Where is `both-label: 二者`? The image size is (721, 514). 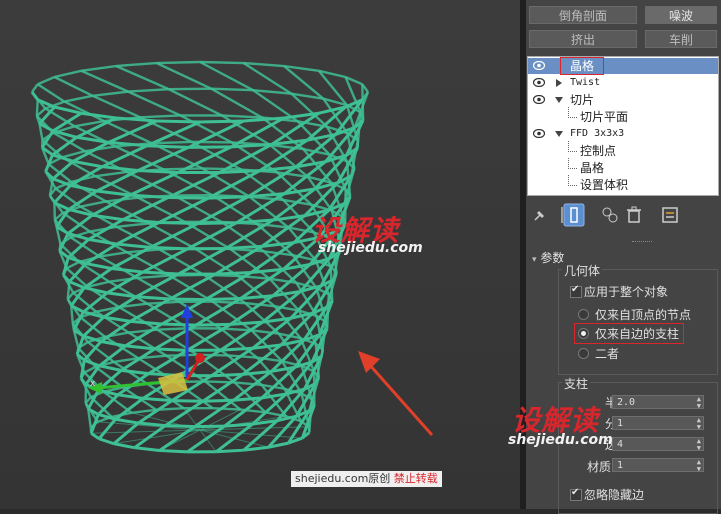
both-label: 二者 is located at coordinates (607, 353).